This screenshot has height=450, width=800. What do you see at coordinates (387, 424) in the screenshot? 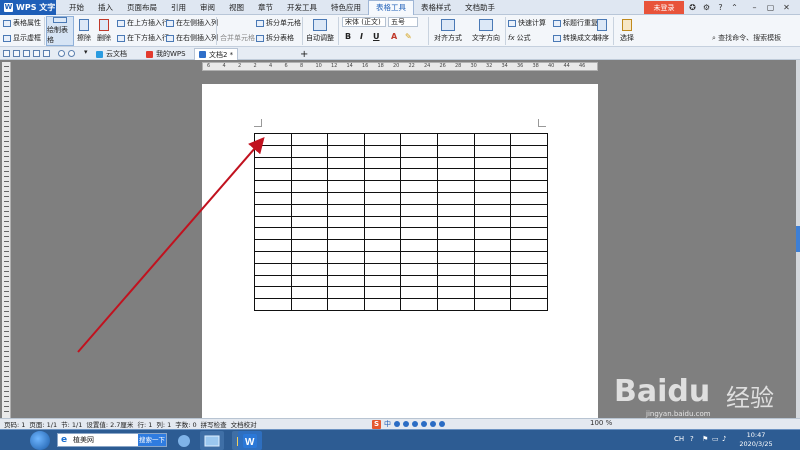
I see `ime-mode: 中` at bounding box center [387, 424].